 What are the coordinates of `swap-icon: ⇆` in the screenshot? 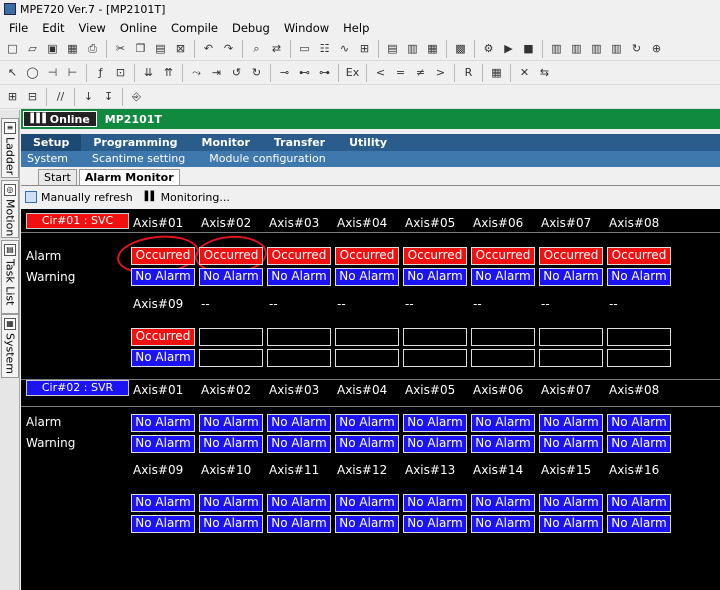 It's located at (544, 72).